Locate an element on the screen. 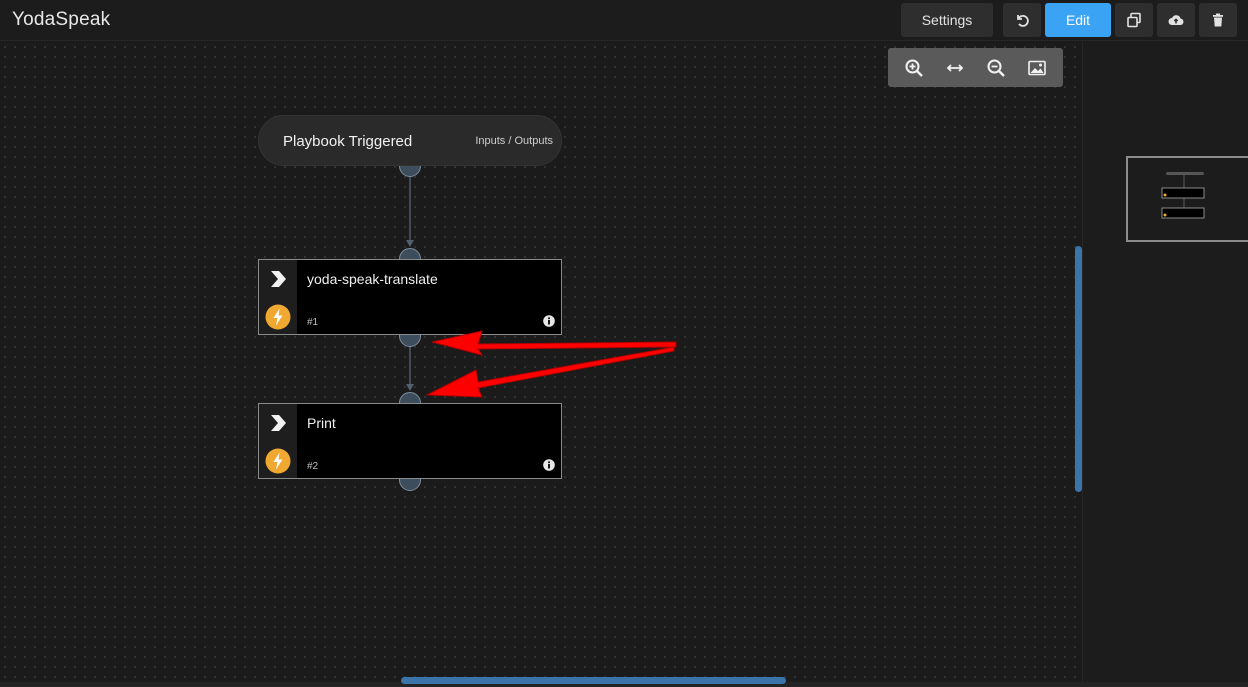 This screenshot has width=1248, height=687. top-bar: YodaSpeak Settings Edit is located at coordinates (624, 20).